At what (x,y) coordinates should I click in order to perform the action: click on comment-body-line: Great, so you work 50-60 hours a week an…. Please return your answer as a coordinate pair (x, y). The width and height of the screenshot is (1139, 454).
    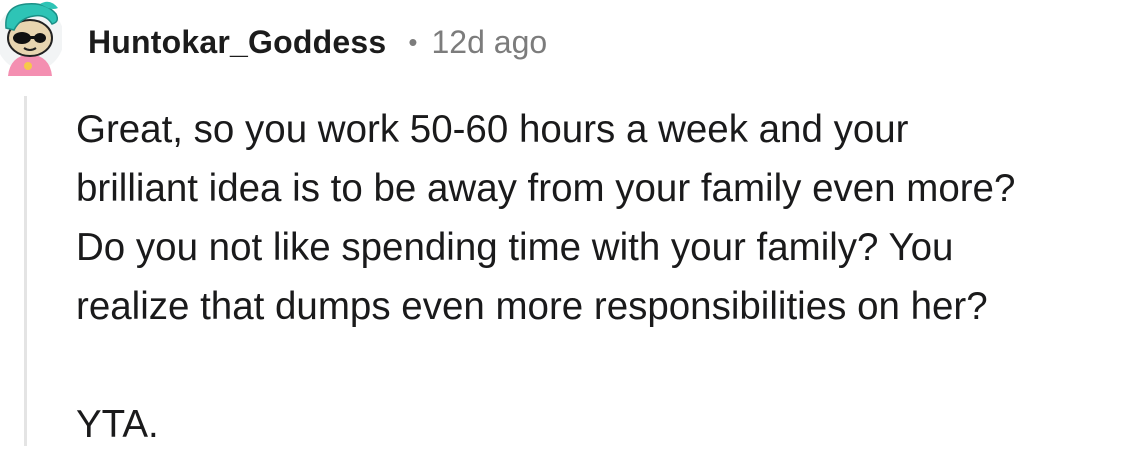
    Looking at the image, I should click on (492, 129).